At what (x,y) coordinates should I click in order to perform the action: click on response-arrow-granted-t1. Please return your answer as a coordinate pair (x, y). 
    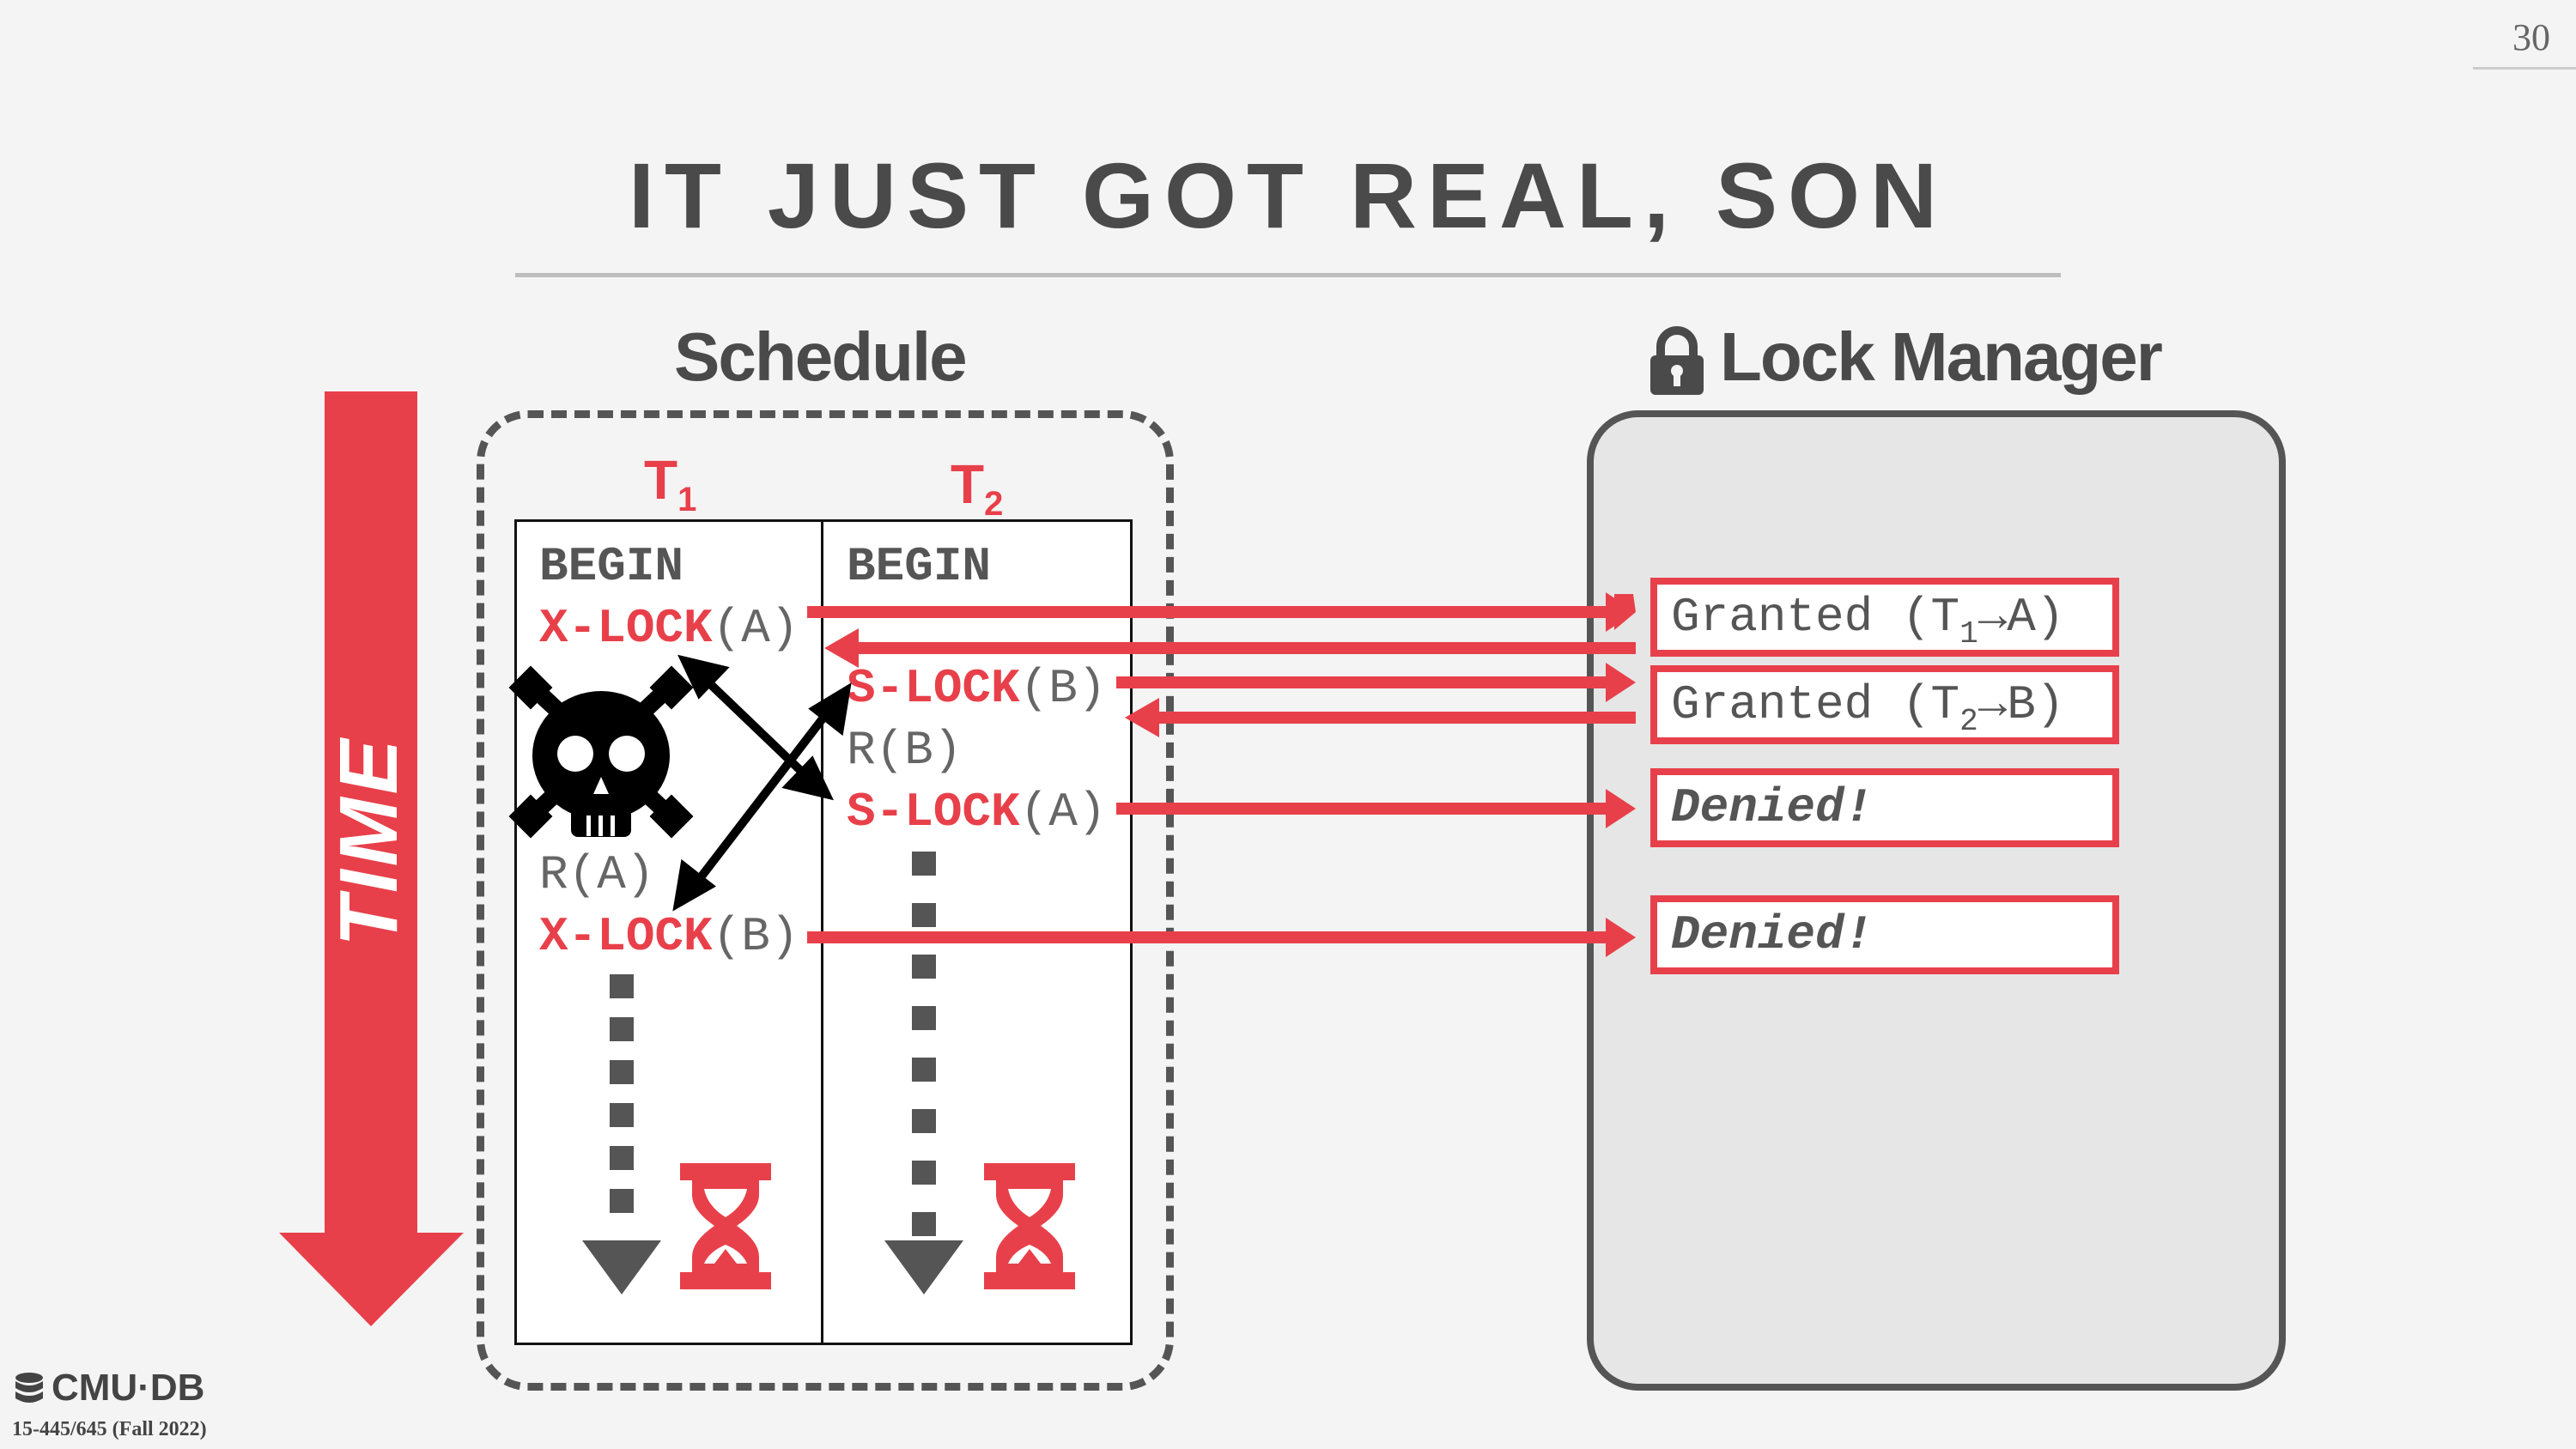
    Looking at the image, I should click on (1230, 648).